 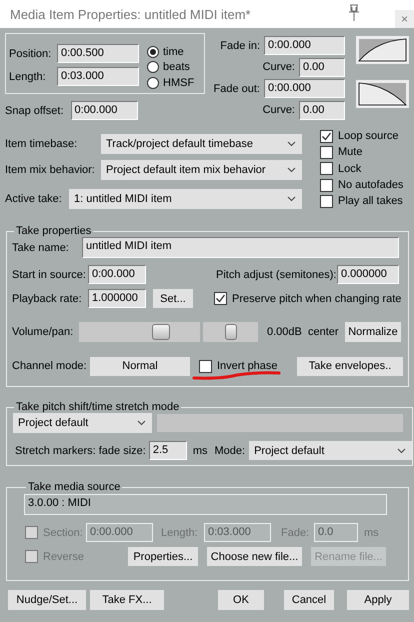 What do you see at coordinates (50, 170) in the screenshot?
I see `field-label: Item mix behavior:` at bounding box center [50, 170].